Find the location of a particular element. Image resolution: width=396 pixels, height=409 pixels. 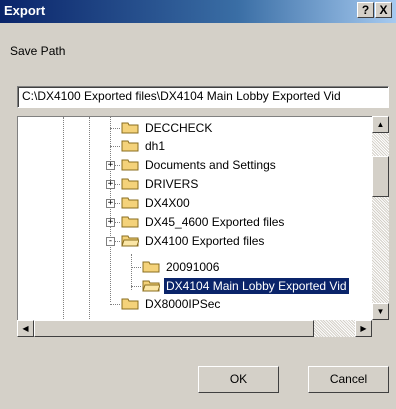

help-button: ? is located at coordinates (365, 10).